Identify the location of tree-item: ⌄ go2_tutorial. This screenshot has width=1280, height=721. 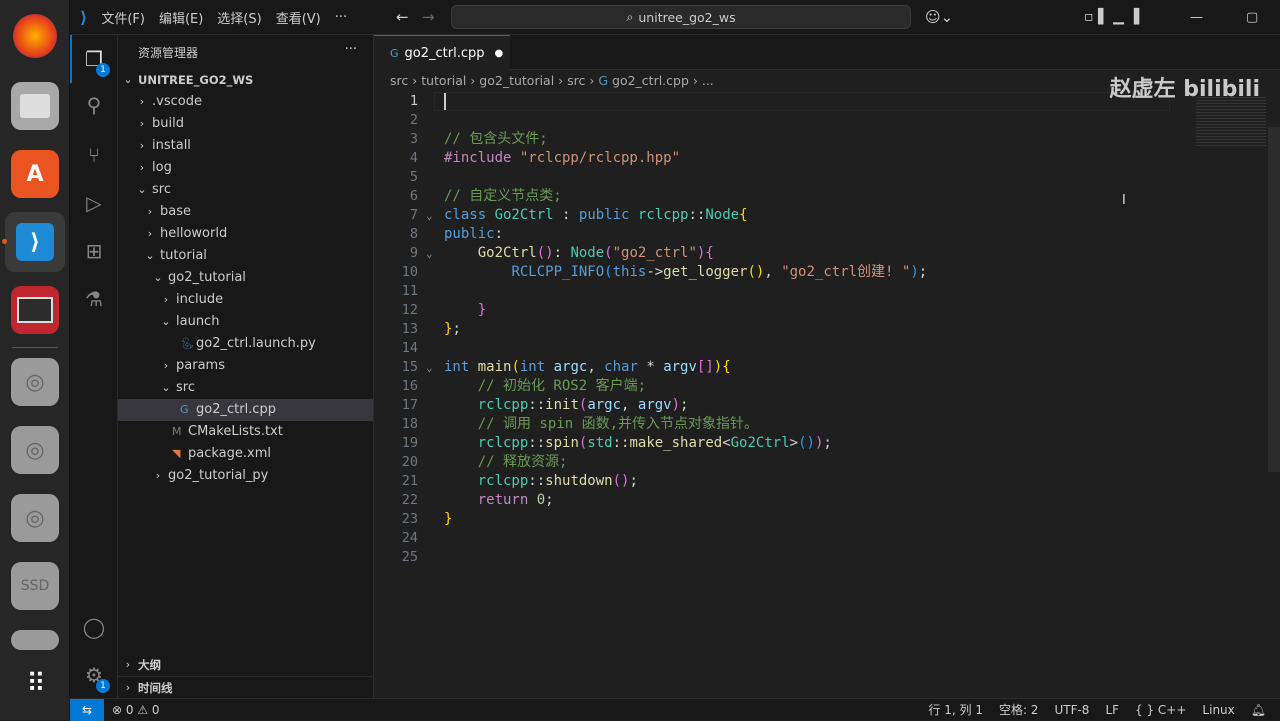
(245, 278).